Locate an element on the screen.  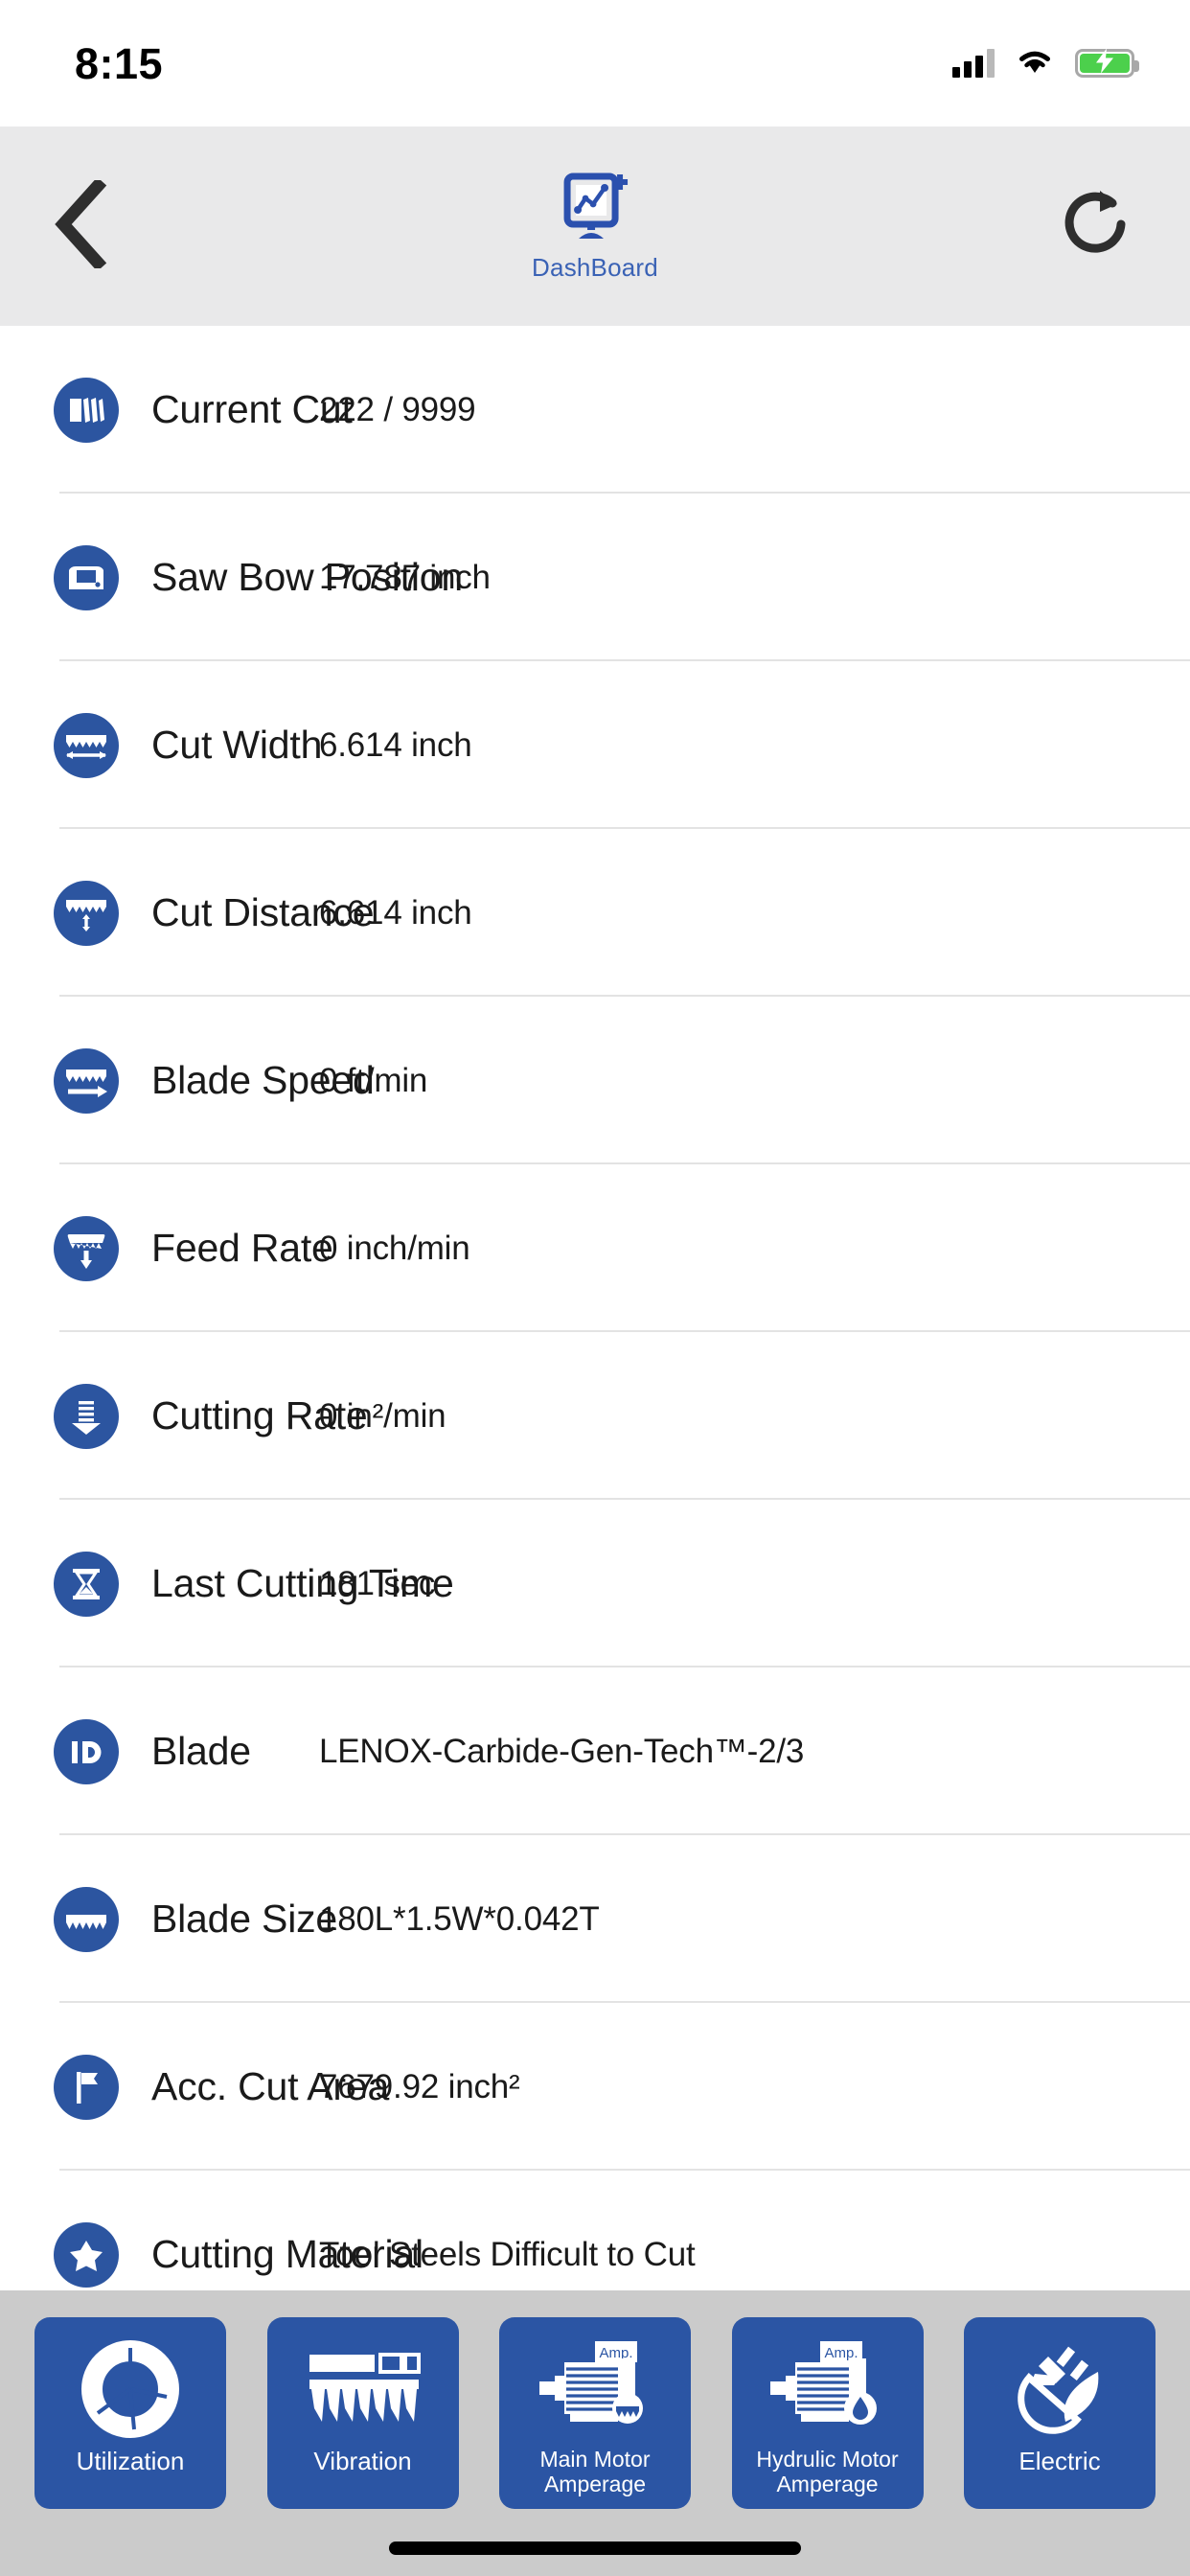
hydraulic-motor-amp-icon: Amp. is located at coordinates (827, 2389).